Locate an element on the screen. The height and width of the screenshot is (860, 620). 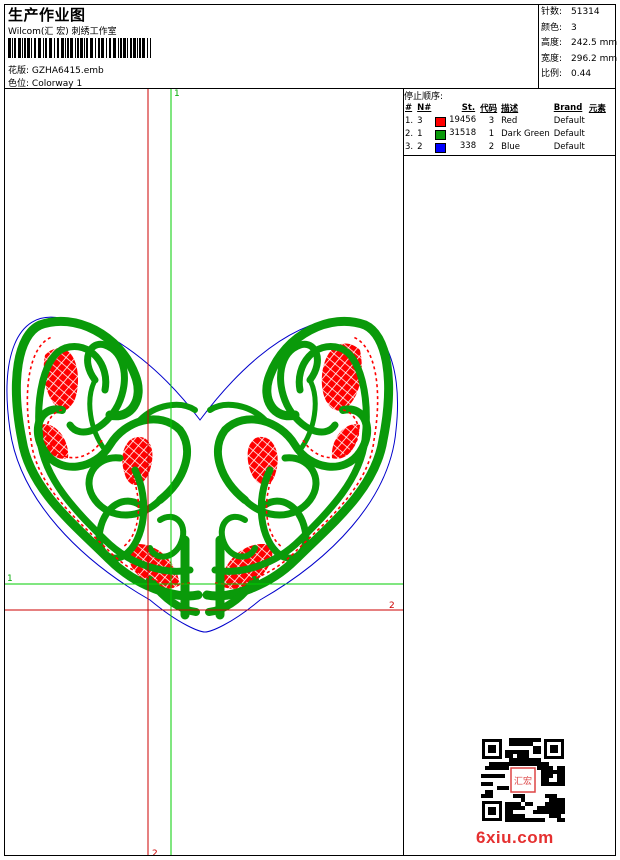
barcode is located at coordinates (79, 48).